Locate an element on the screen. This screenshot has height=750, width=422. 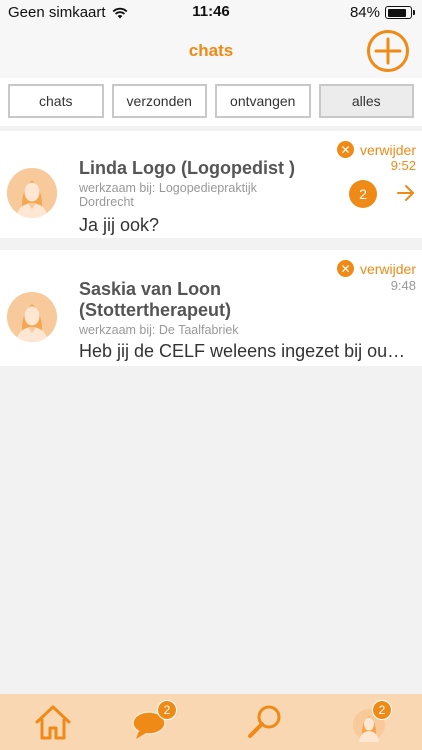
nav-header: chats is located at coordinates (211, 51).